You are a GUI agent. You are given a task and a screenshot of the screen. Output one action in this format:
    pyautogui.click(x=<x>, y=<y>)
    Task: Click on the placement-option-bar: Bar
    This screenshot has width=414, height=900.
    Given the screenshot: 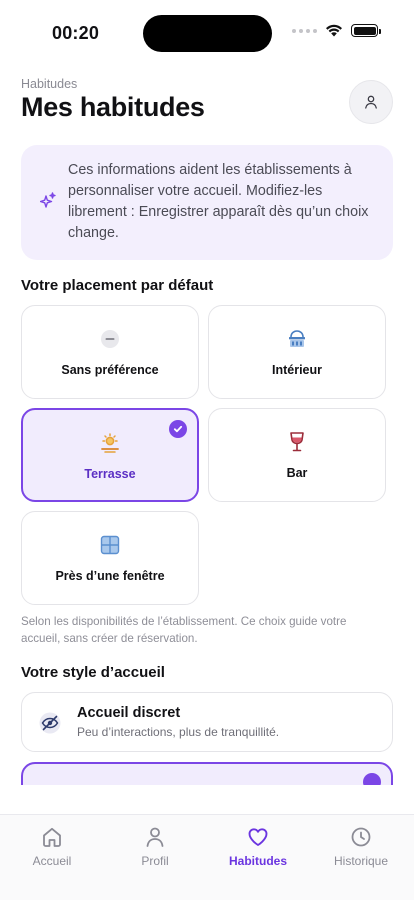 What is the action you would take?
    pyautogui.click(x=297, y=455)
    